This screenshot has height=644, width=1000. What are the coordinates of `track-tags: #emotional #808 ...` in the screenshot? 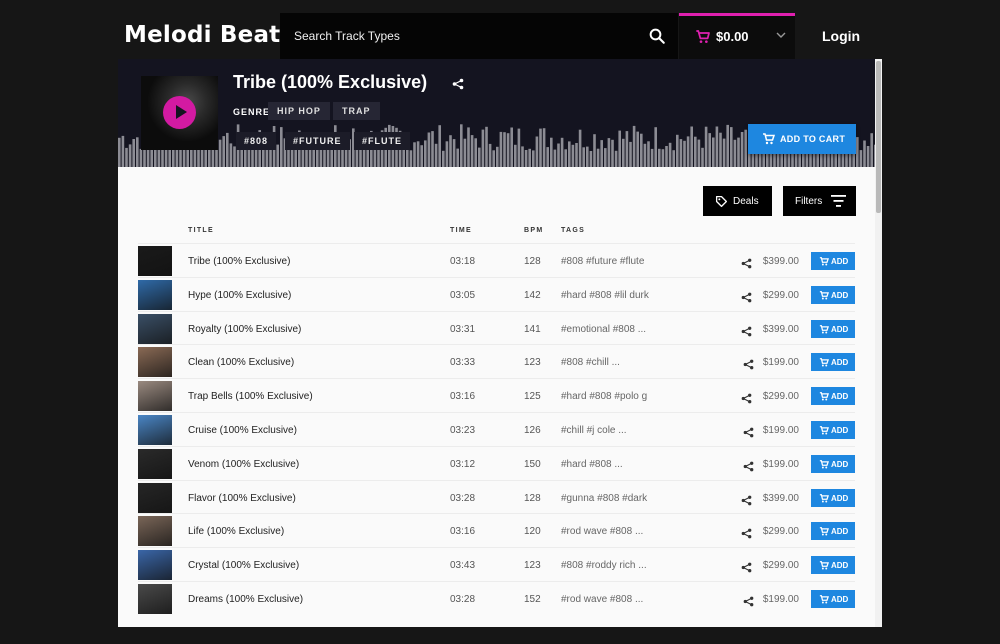 It's located at (603, 329).